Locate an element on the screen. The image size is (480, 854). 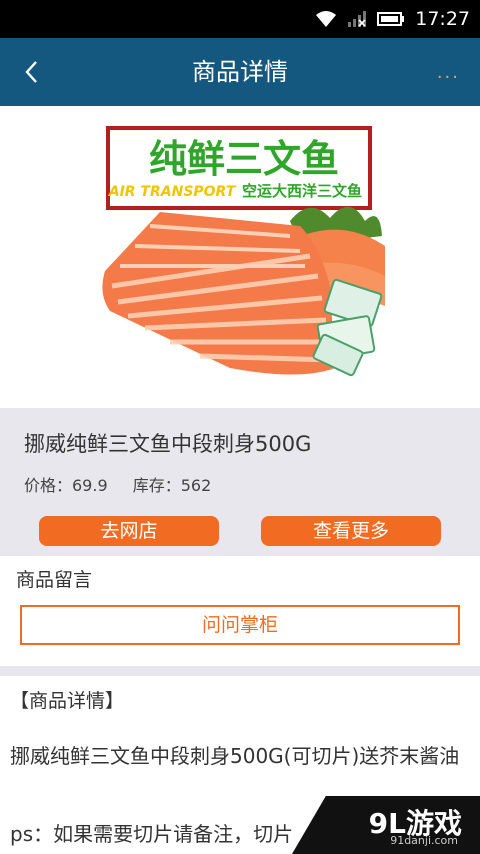
status-bar: 17:27 is located at coordinates (240, 19).